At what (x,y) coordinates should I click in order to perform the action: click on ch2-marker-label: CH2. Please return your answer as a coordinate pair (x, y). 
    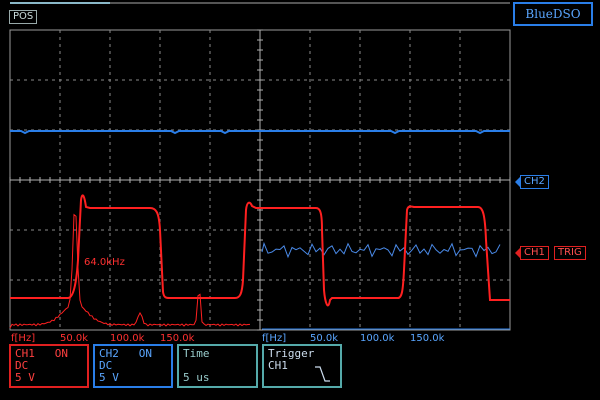
    Looking at the image, I should click on (534, 181).